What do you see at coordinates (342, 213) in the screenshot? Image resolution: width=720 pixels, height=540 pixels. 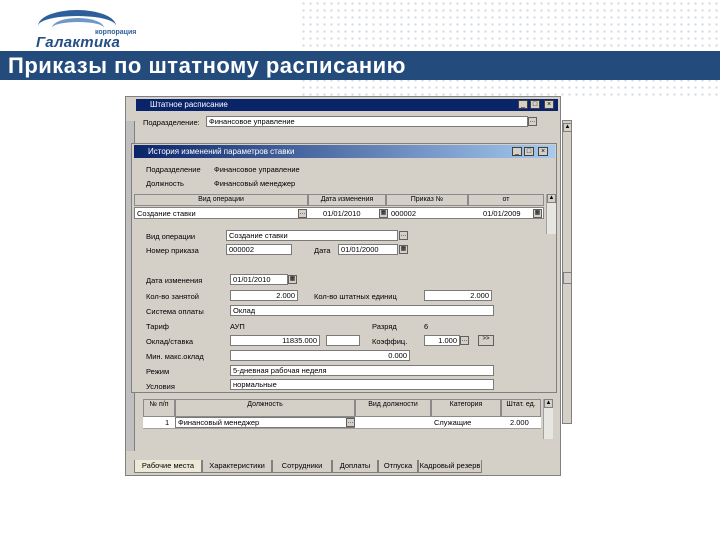 I see `row-change-date: 01/01/2010` at bounding box center [342, 213].